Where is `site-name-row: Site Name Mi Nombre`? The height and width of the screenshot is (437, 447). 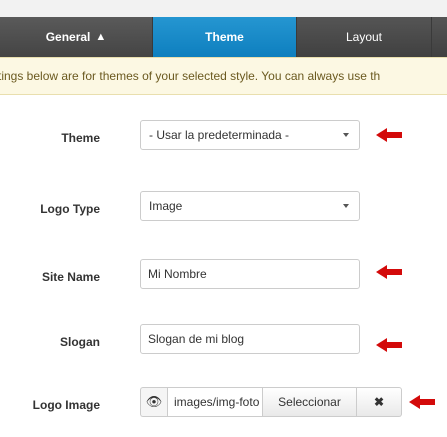 site-name-row: Site Name Mi Nombre is located at coordinates (223, 279).